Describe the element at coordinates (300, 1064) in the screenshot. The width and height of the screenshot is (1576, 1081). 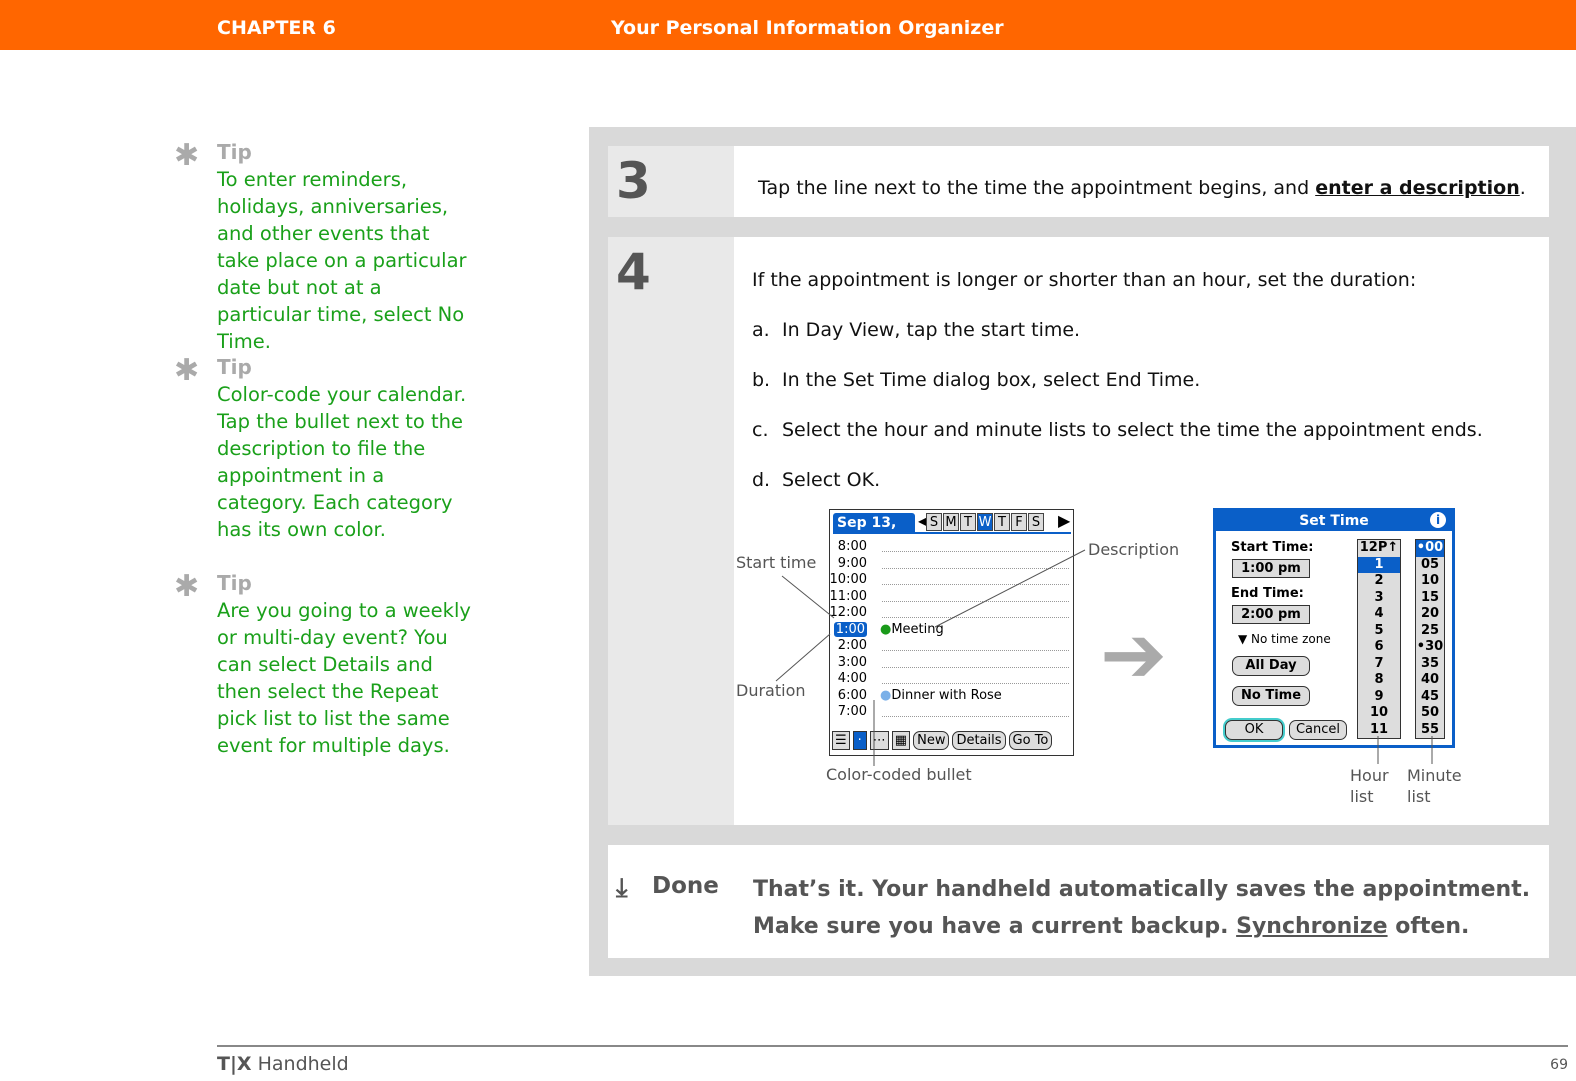
I see `product-name: Handheld` at that location.